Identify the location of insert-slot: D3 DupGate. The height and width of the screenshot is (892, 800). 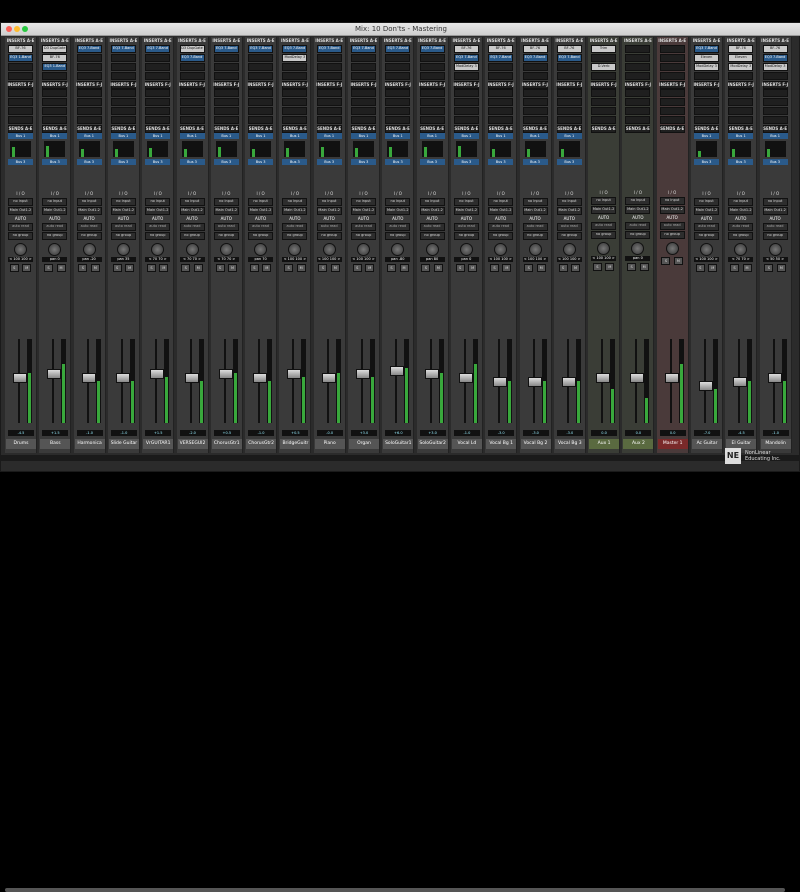
(192, 49).